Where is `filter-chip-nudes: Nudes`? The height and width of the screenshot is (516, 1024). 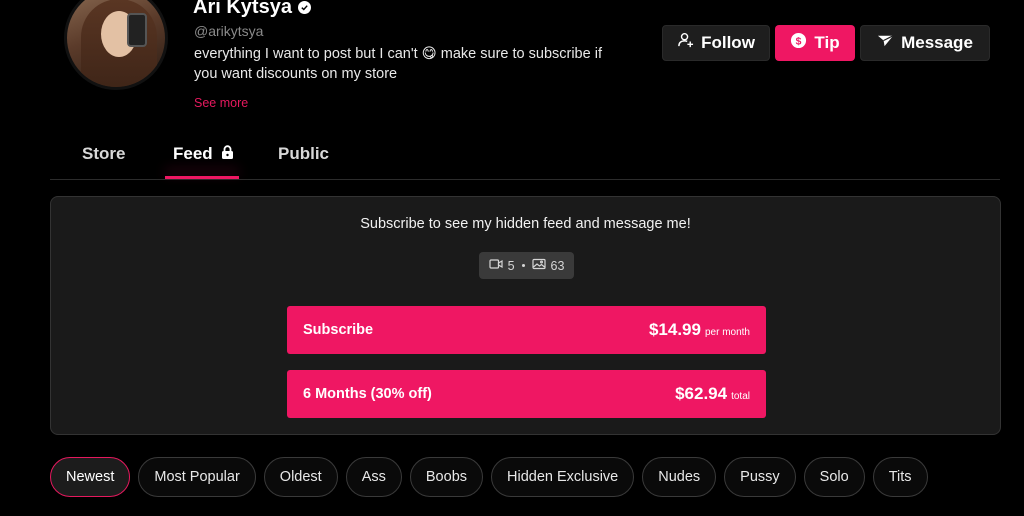 filter-chip-nudes: Nudes is located at coordinates (679, 477).